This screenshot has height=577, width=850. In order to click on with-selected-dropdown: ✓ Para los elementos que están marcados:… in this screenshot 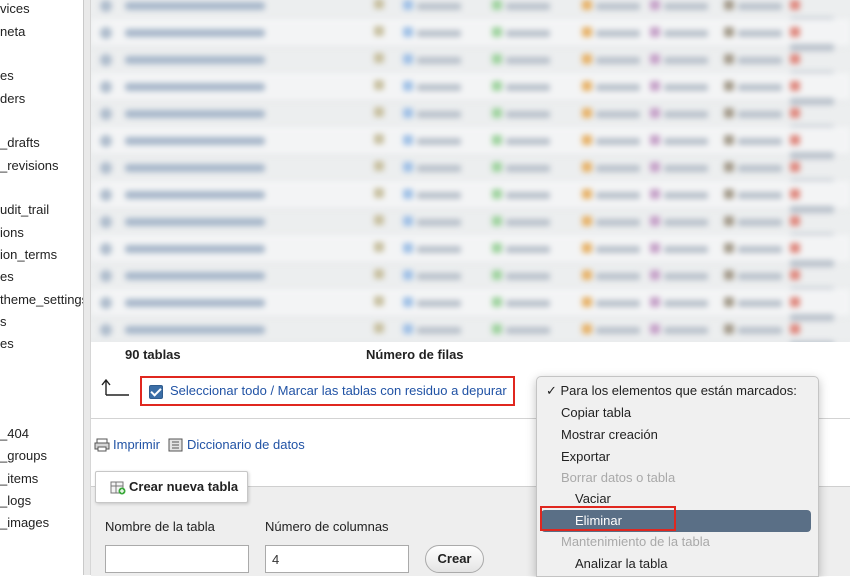, I will do `click(677, 476)`.